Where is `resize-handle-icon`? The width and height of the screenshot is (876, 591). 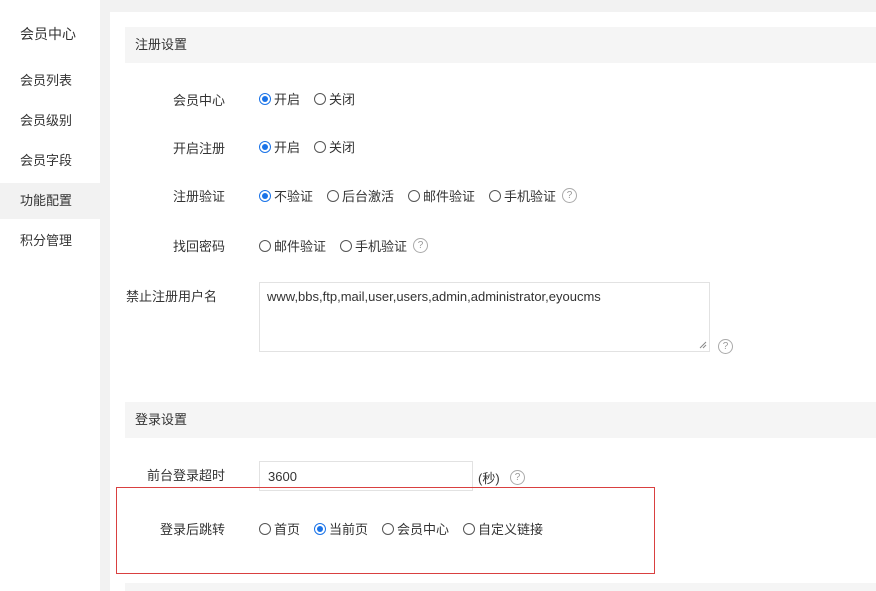 resize-handle-icon is located at coordinates (703, 345).